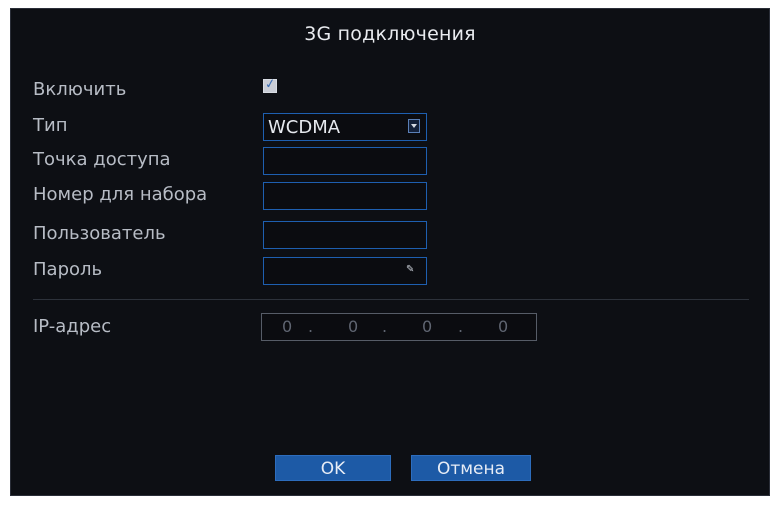 Image resolution: width=780 pixels, height=505 pixels. I want to click on ip-octet-3: 0, so click(427, 327).